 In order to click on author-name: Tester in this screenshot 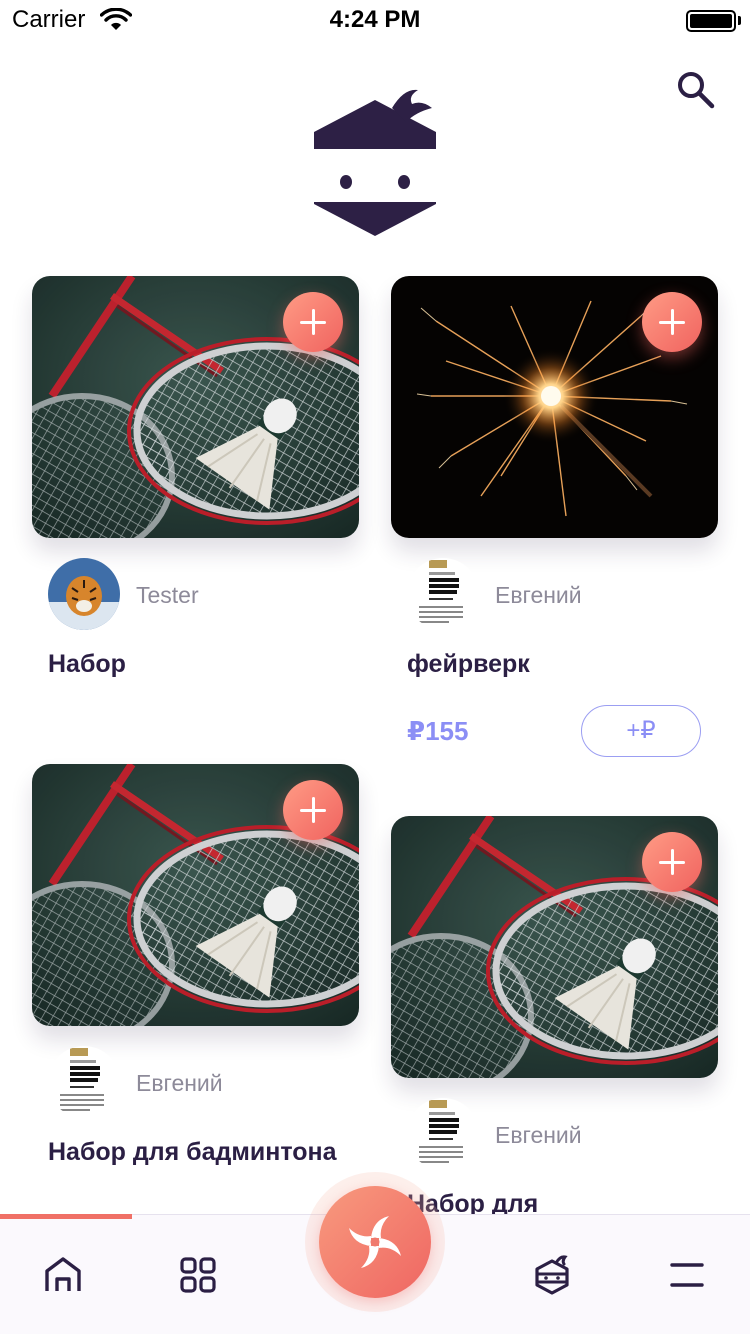, I will do `click(167, 595)`.